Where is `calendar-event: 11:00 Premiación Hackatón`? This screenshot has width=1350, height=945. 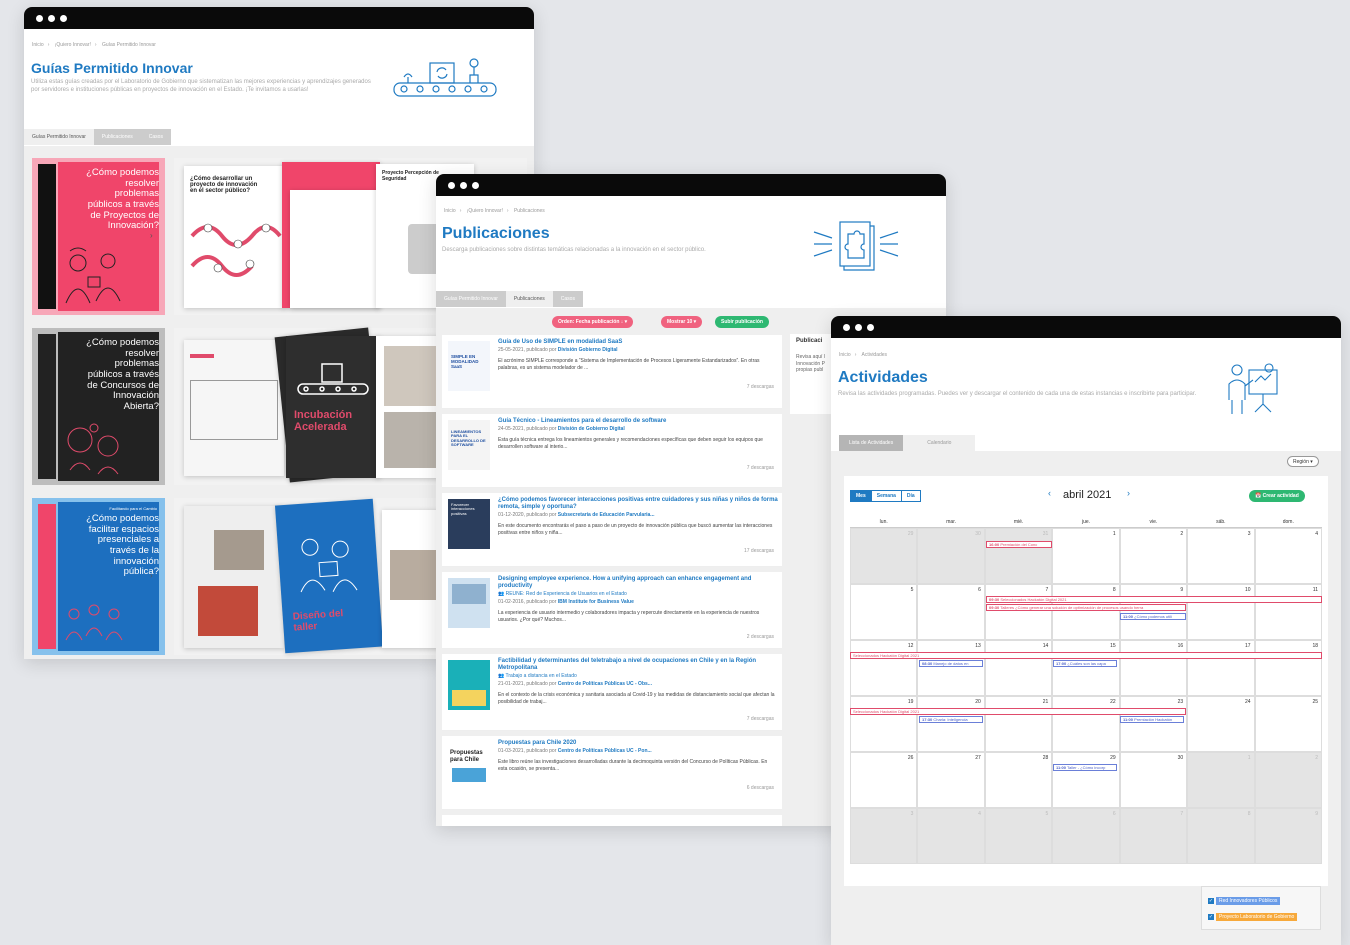
calendar-event: 11:00 Premiación Hackatón is located at coordinates (1152, 719).